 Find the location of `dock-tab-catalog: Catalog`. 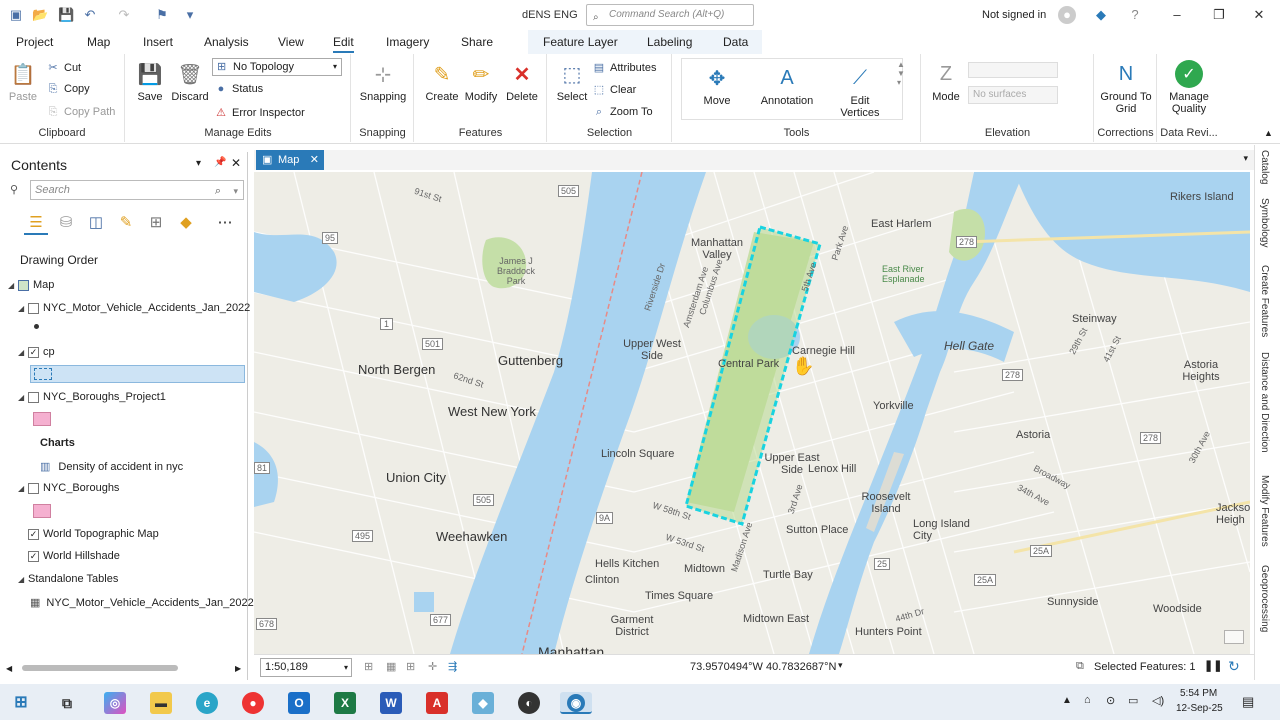

dock-tab-catalog: Catalog is located at coordinates (1264, 167).